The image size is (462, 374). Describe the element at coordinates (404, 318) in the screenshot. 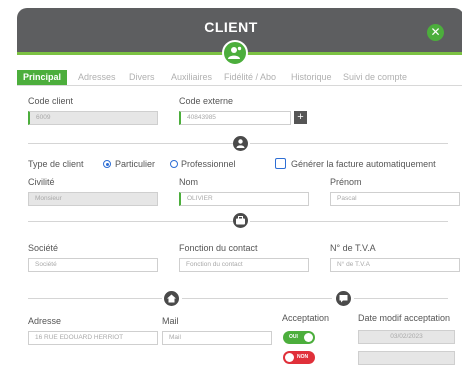

I see `date-acceptation-label: Date modif acceptation` at that location.